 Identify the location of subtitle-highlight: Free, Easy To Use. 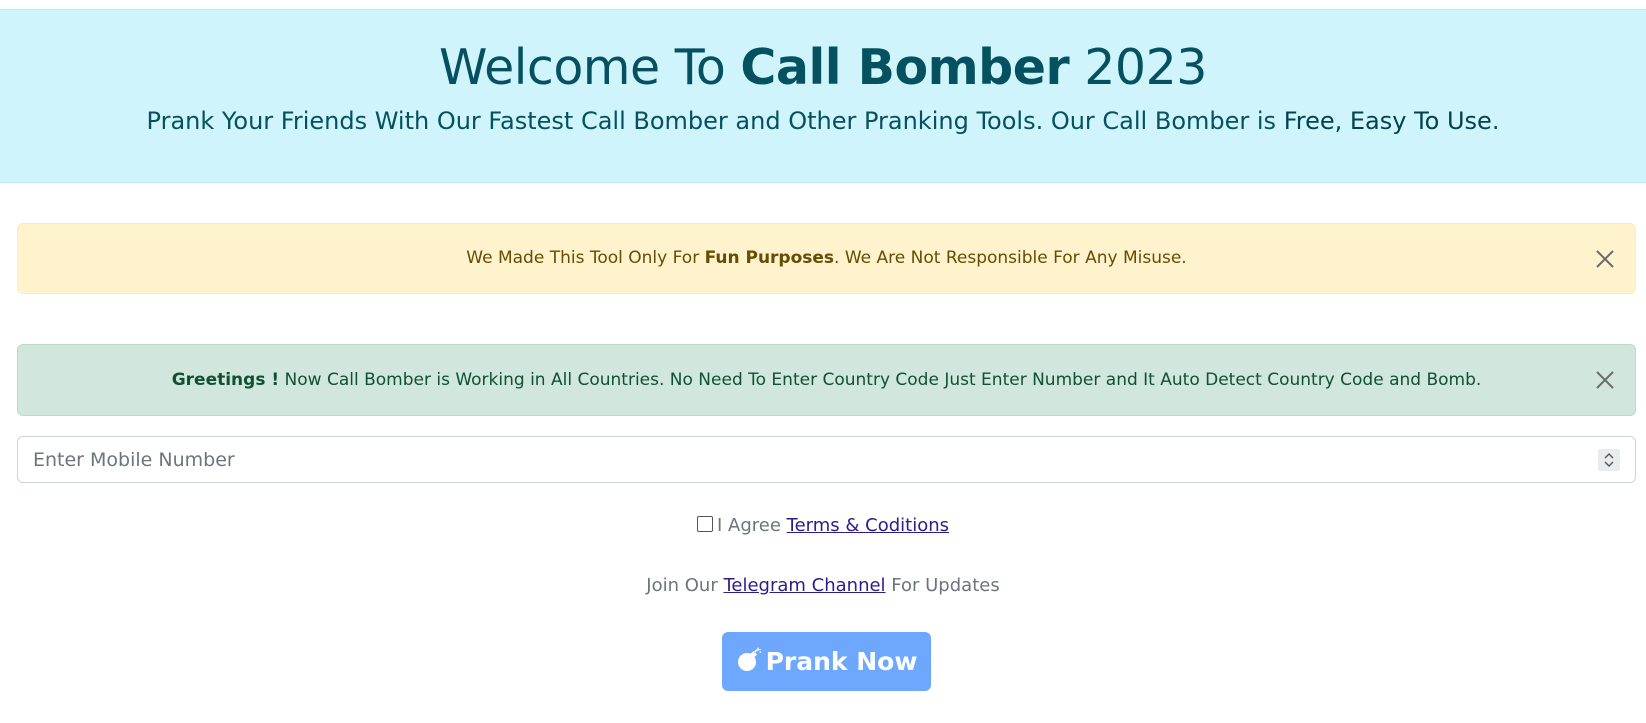
(1387, 121).